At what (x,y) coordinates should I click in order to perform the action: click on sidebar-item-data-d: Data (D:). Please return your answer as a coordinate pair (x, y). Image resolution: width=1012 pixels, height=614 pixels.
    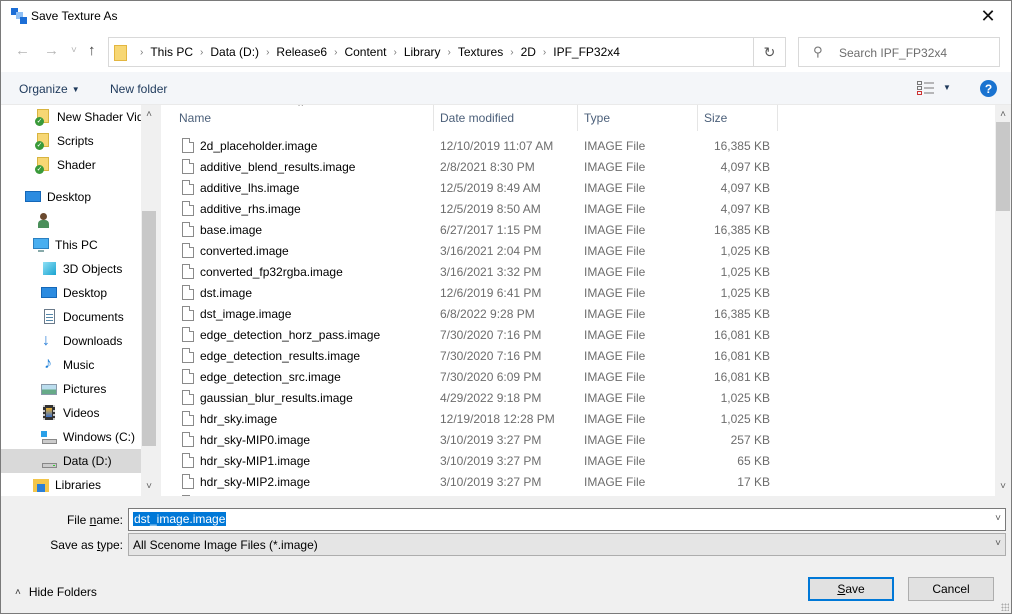
    Looking at the image, I should click on (71, 461).